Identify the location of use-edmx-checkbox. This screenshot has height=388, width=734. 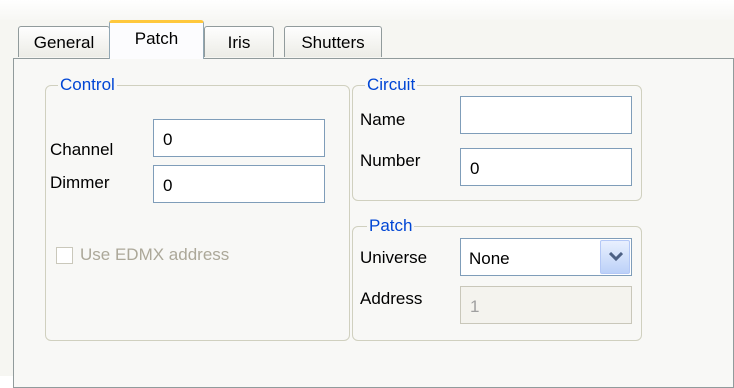
(64, 255).